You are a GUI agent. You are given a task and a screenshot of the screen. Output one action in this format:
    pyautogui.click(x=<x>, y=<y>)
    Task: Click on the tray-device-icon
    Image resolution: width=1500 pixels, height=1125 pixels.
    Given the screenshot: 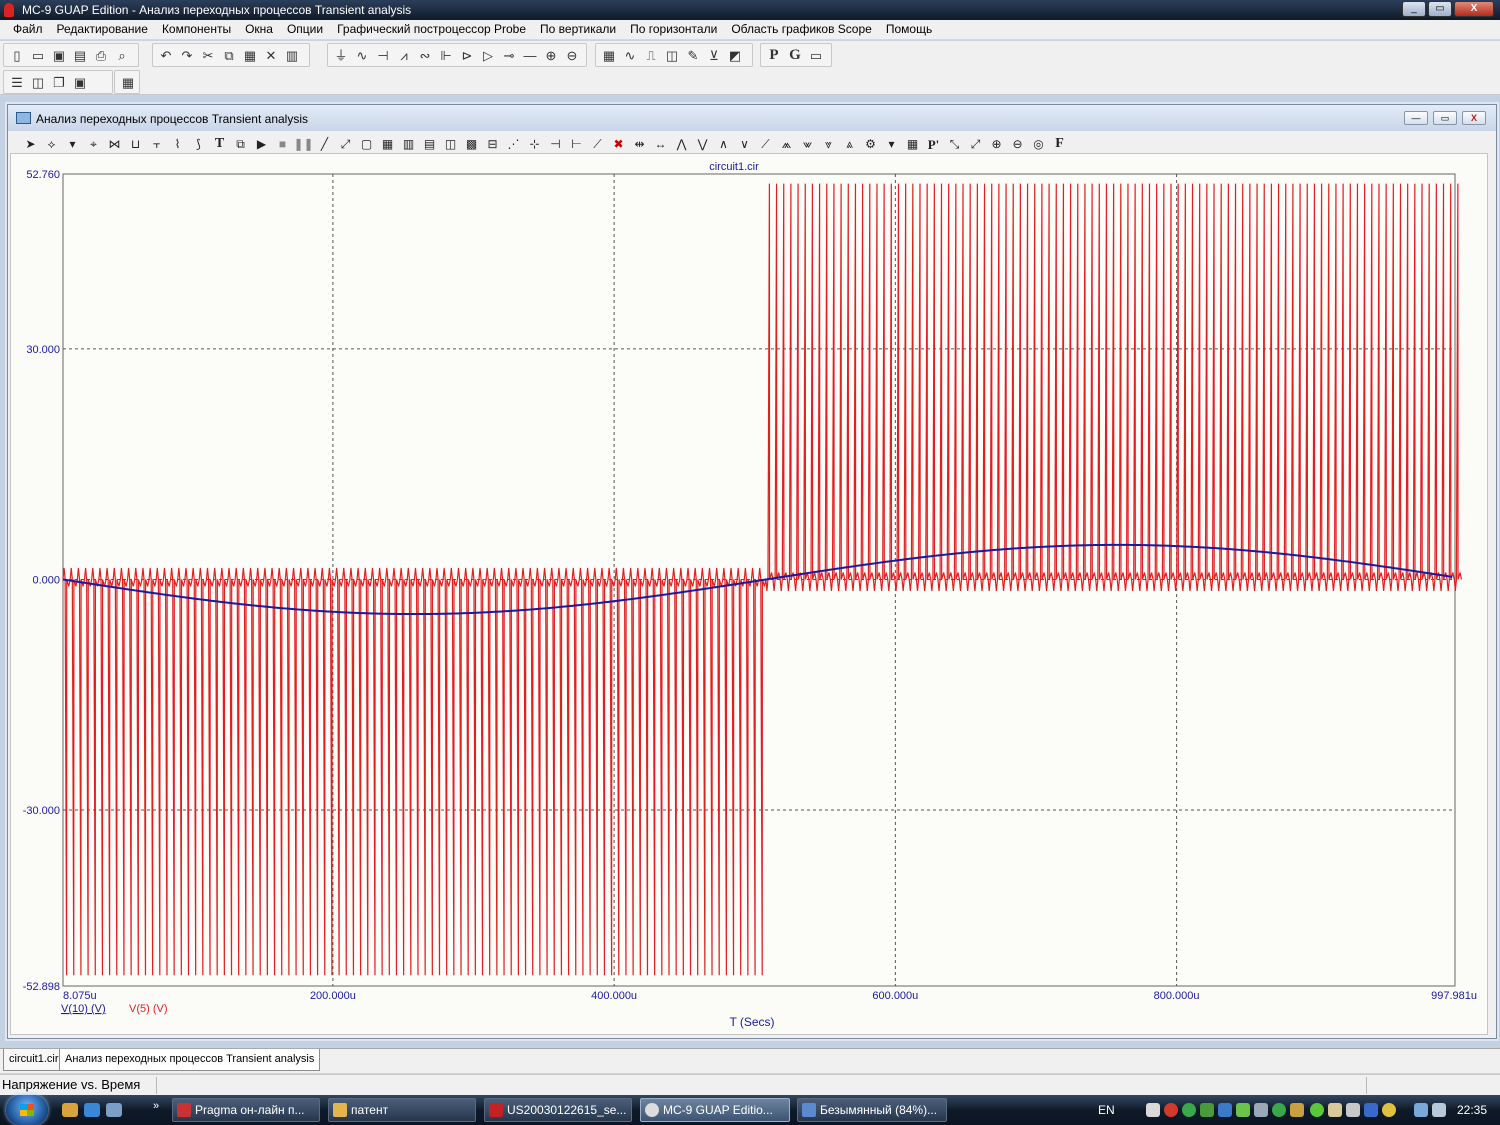 What is the action you would take?
    pyautogui.click(x=1353, y=1110)
    